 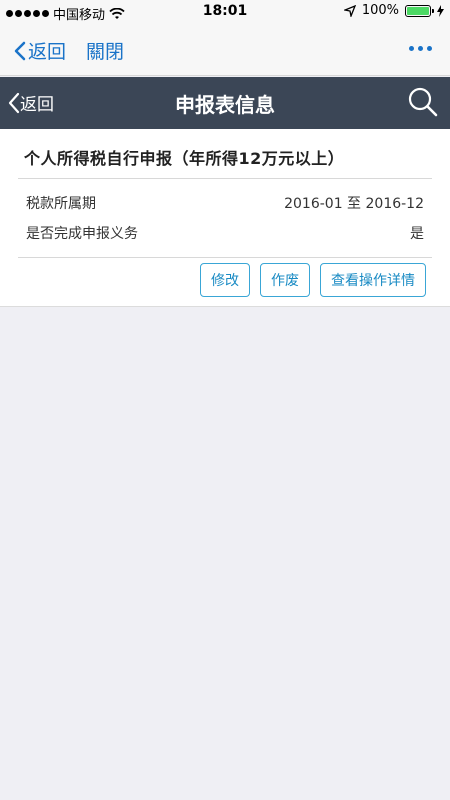 I want to click on obligation-label: 是否完成申报义务, so click(x=82, y=234).